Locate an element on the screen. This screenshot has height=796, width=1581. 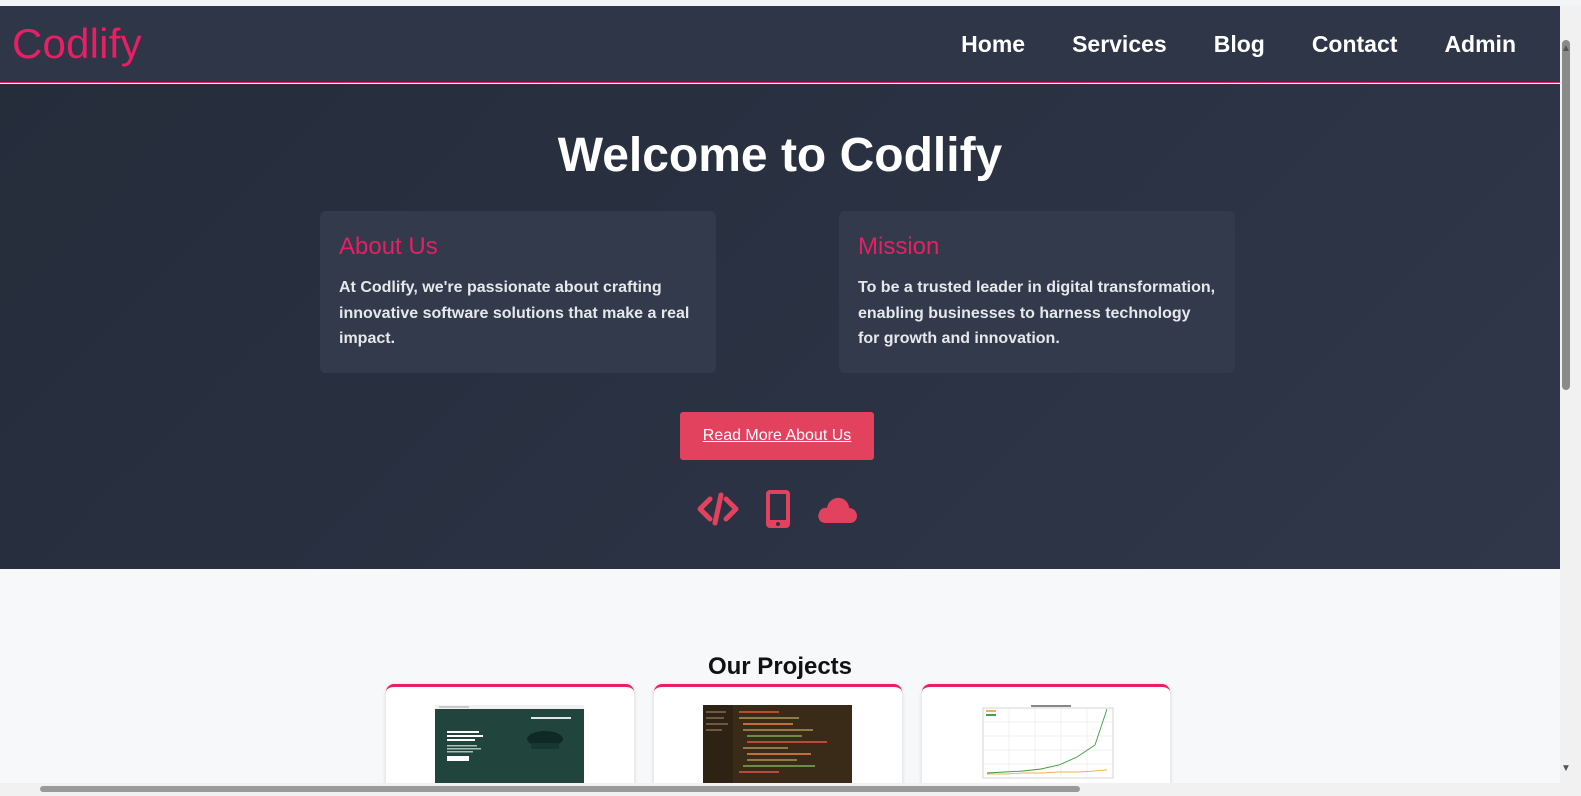
navbar: Codlify Home Services Blog Contact Admin is located at coordinates (780, 44).